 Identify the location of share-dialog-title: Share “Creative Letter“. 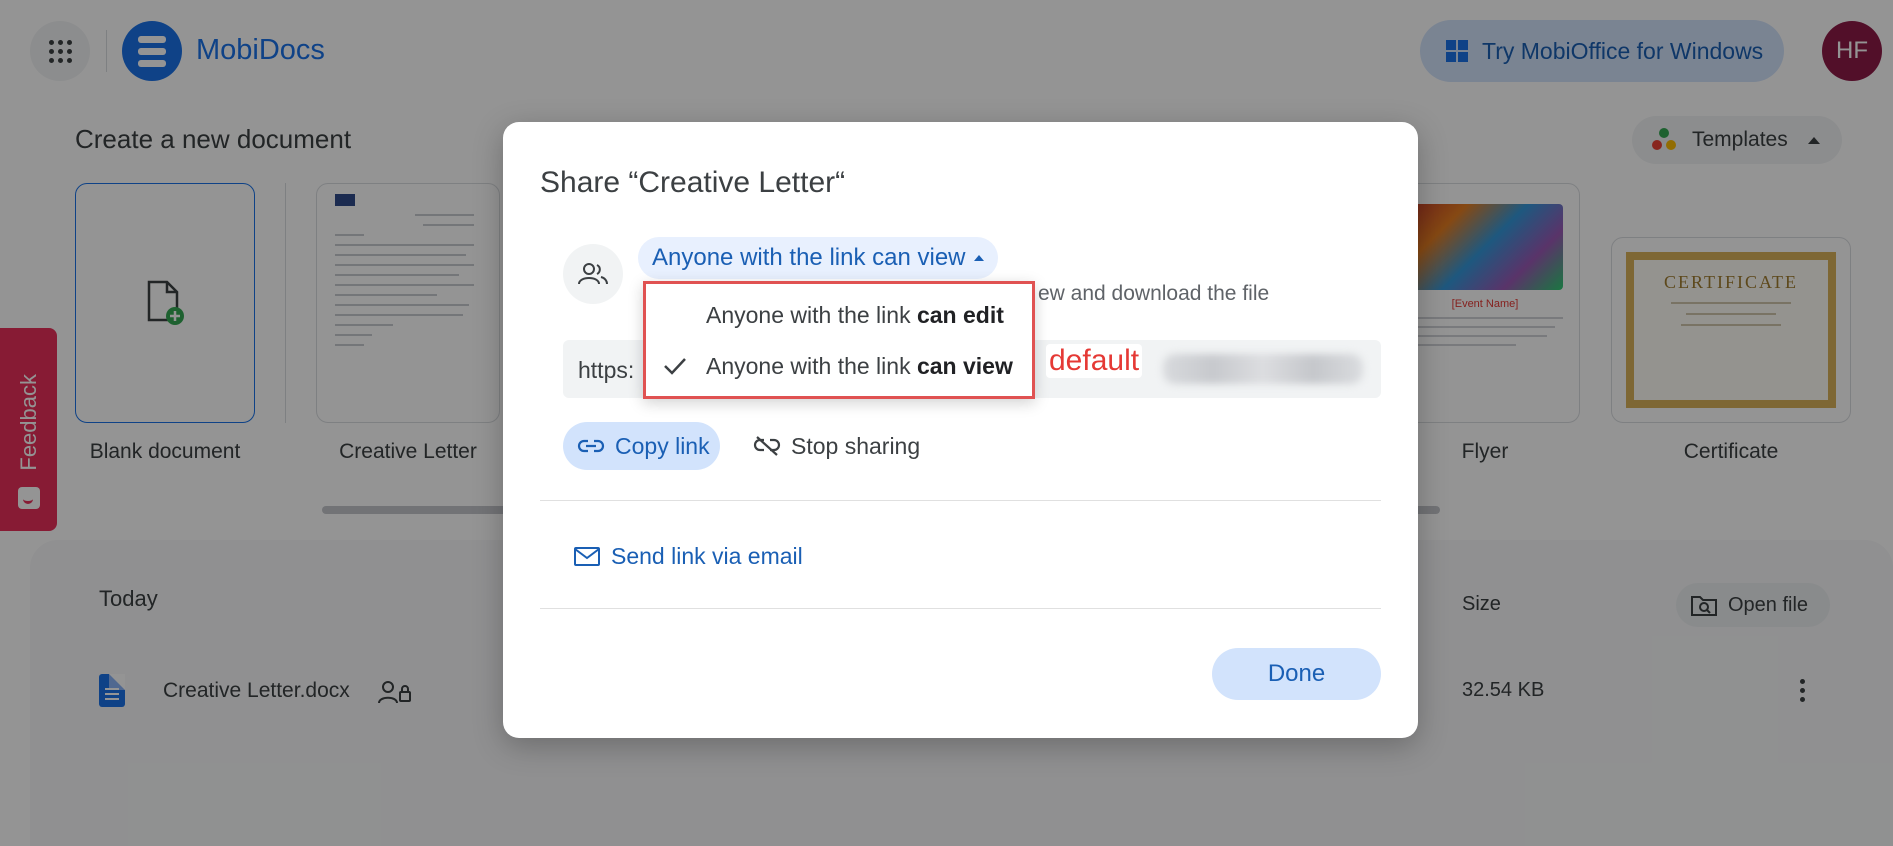
(693, 182).